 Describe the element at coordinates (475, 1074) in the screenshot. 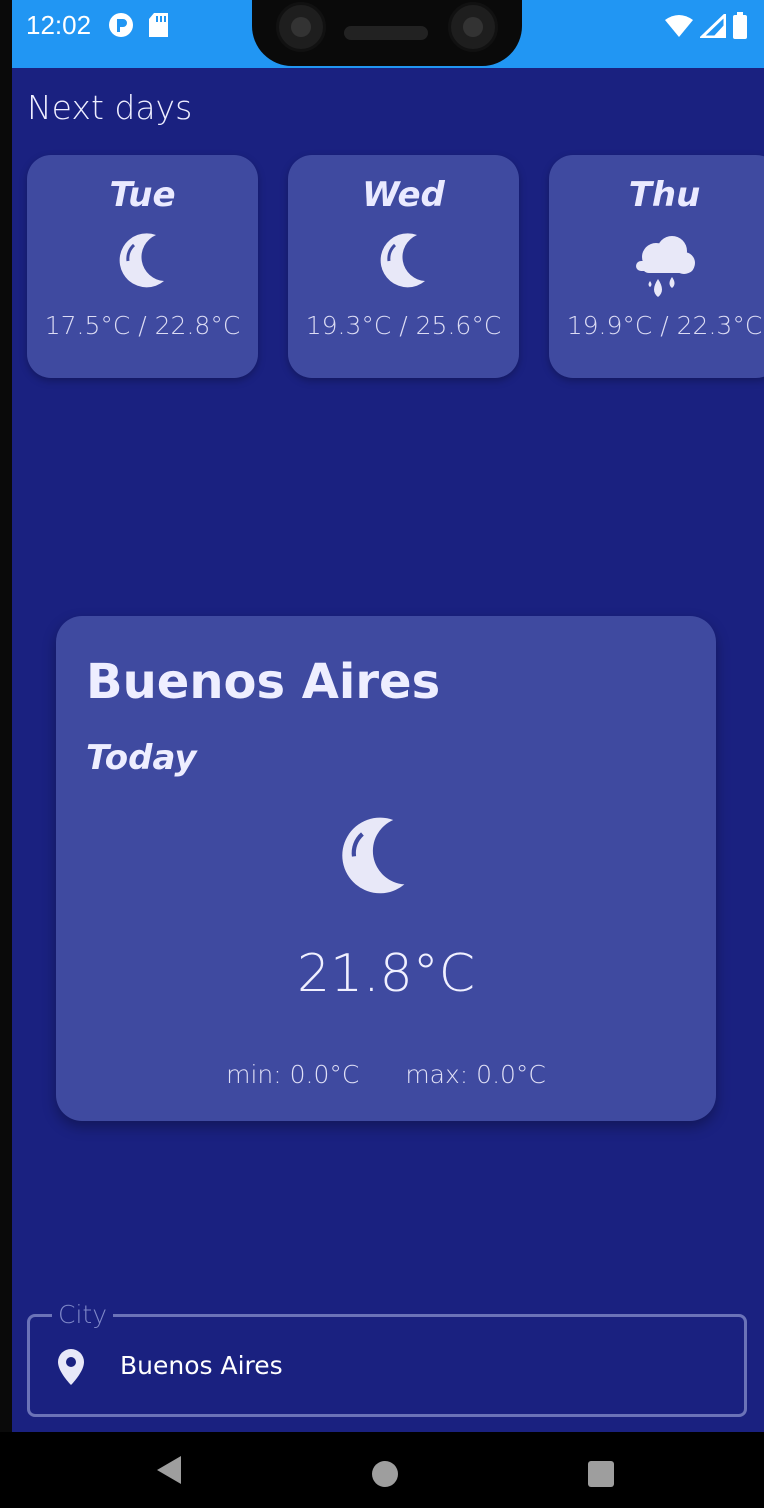

I see `max-temperature: max: 0.0°C` at that location.